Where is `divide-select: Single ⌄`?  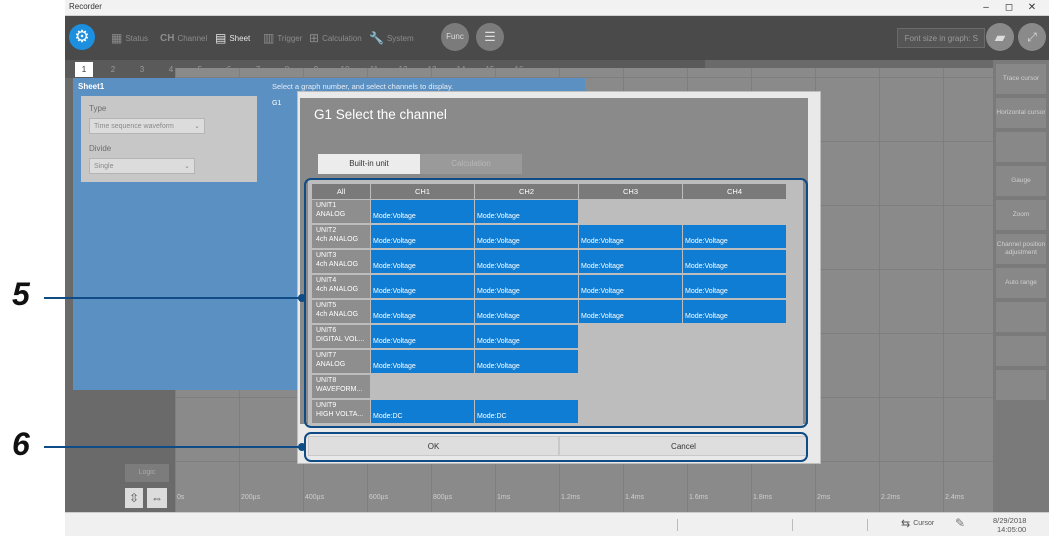 divide-select: Single ⌄ is located at coordinates (142, 166).